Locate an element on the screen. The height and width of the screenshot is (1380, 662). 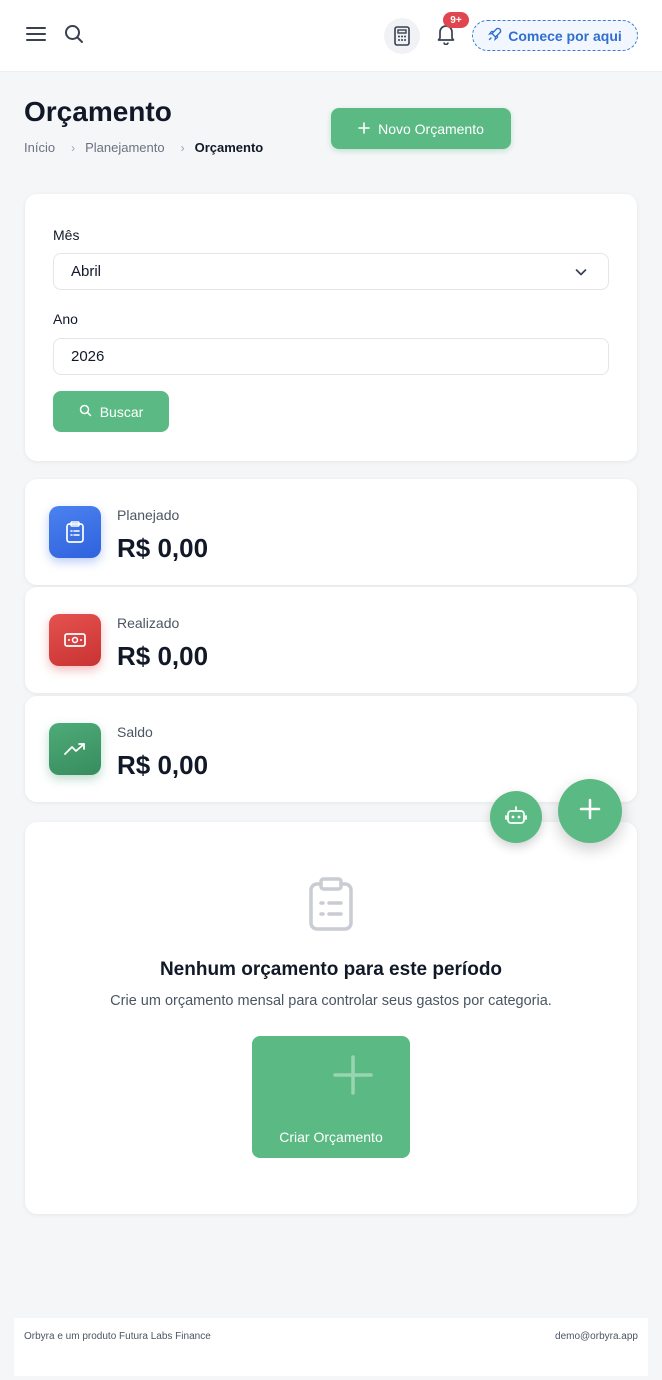
stat-label-realized: Realizado is located at coordinates (148, 623).